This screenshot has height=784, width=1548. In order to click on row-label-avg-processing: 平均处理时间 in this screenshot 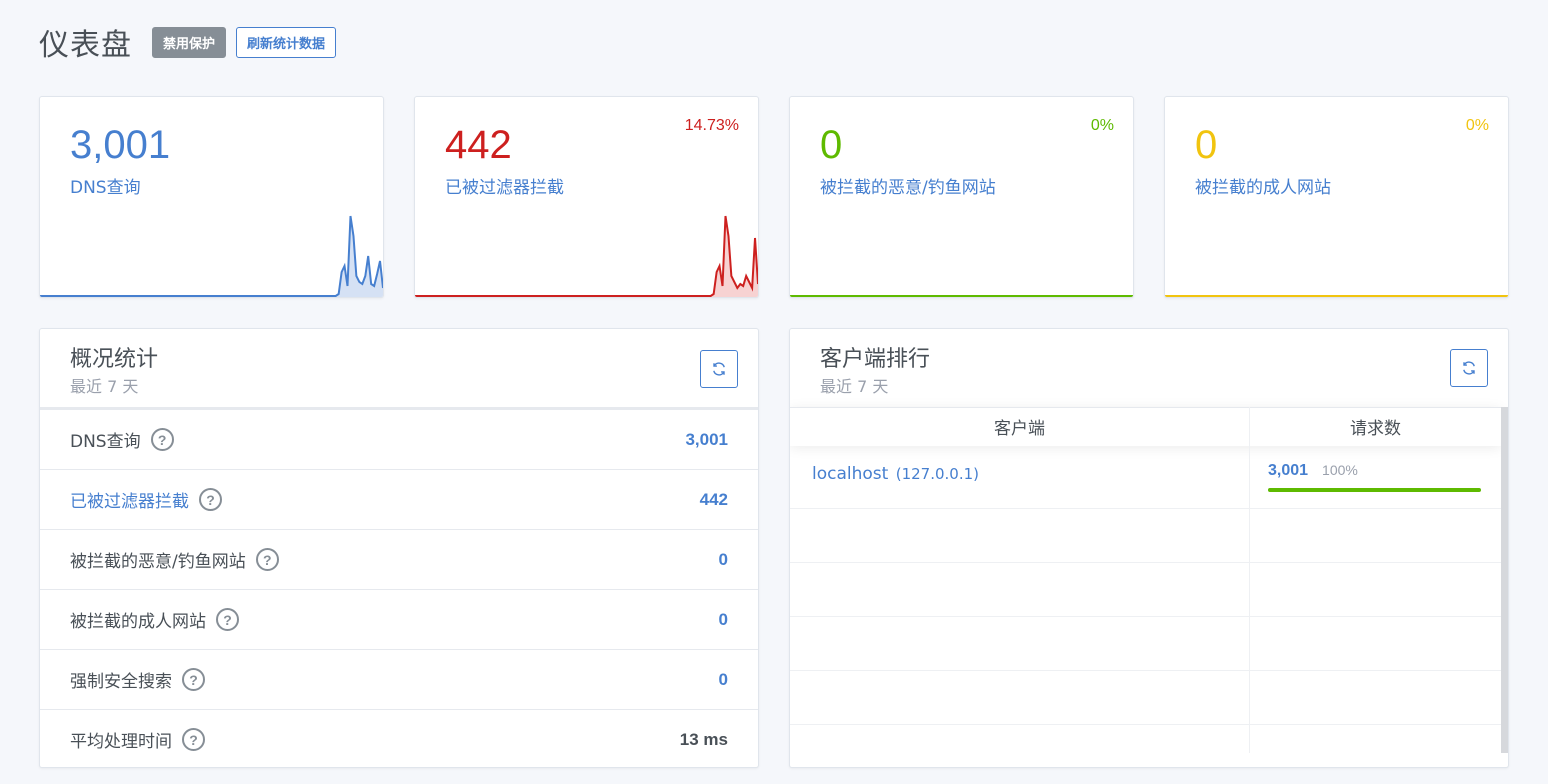, I will do `click(121, 742)`.